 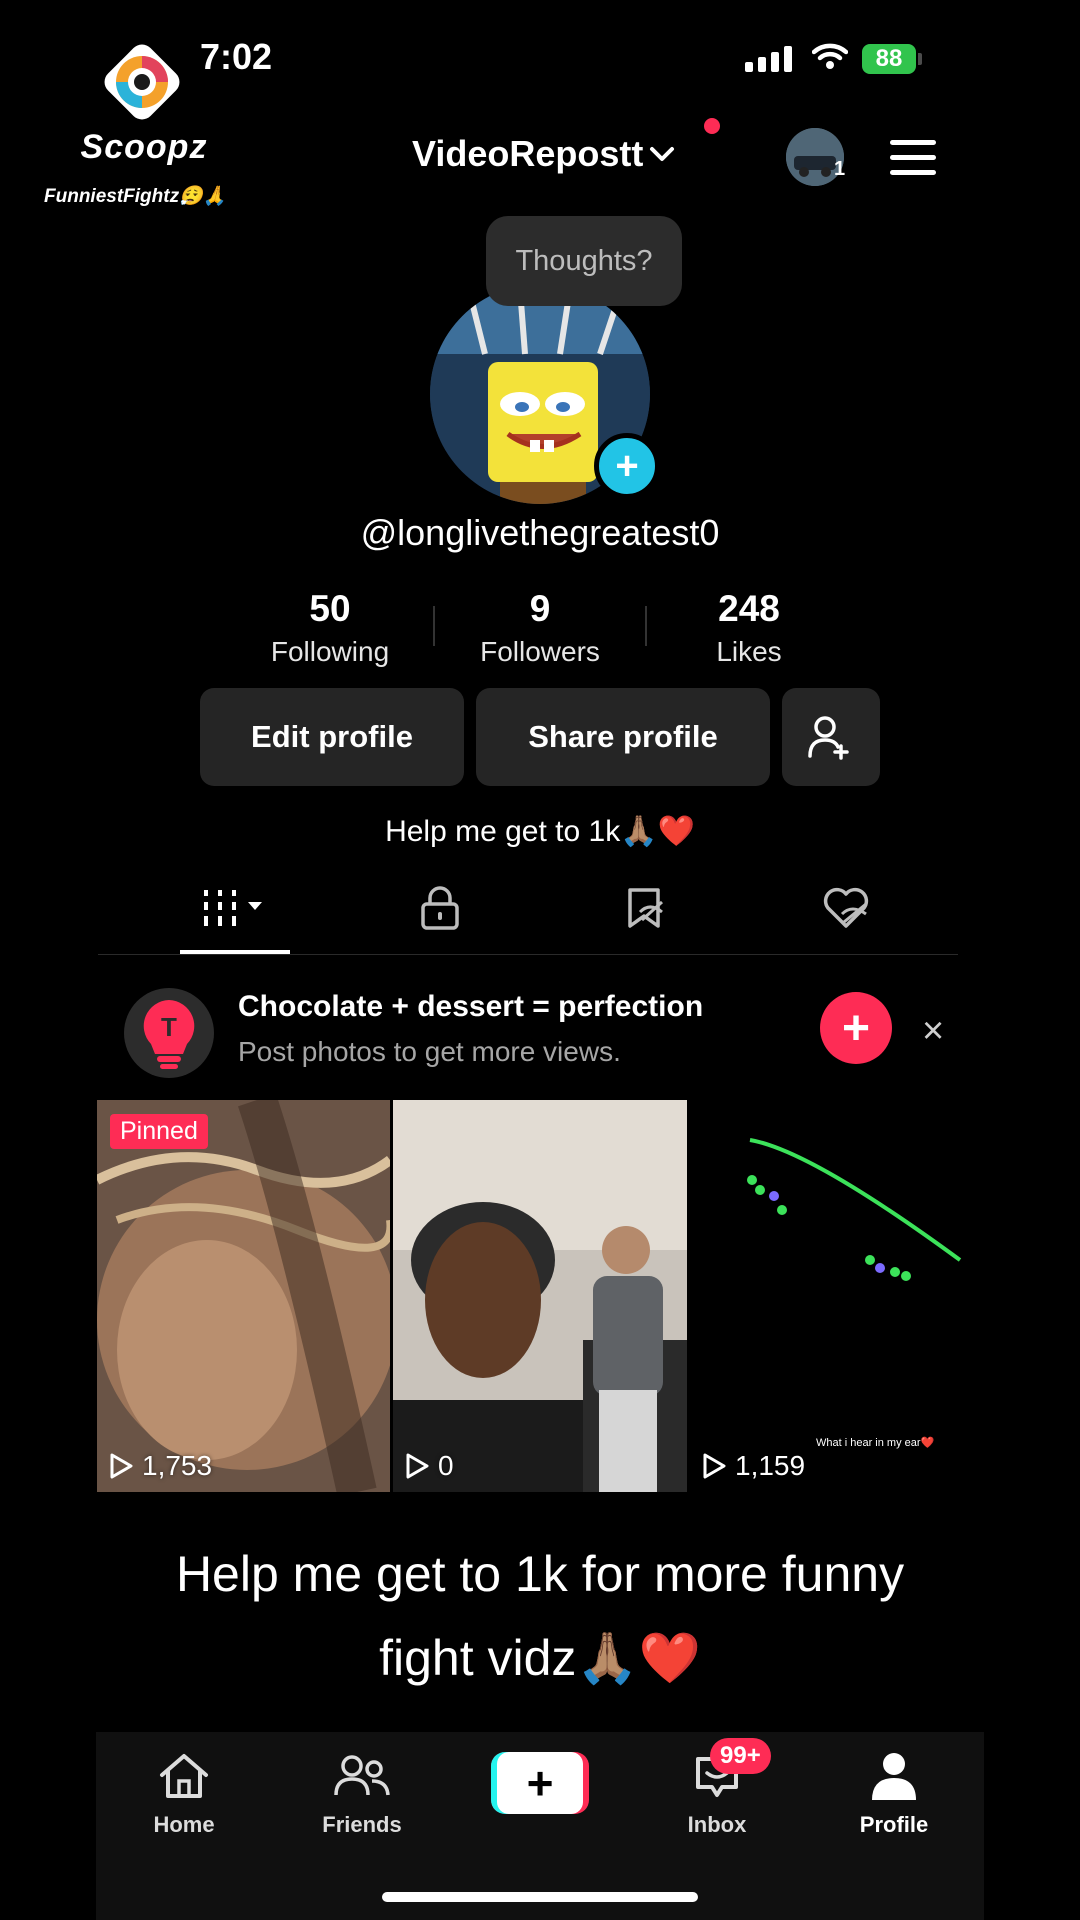 I want to click on video-thumbnail: What i hear in my ear❤️, so click(x=837, y=1296).